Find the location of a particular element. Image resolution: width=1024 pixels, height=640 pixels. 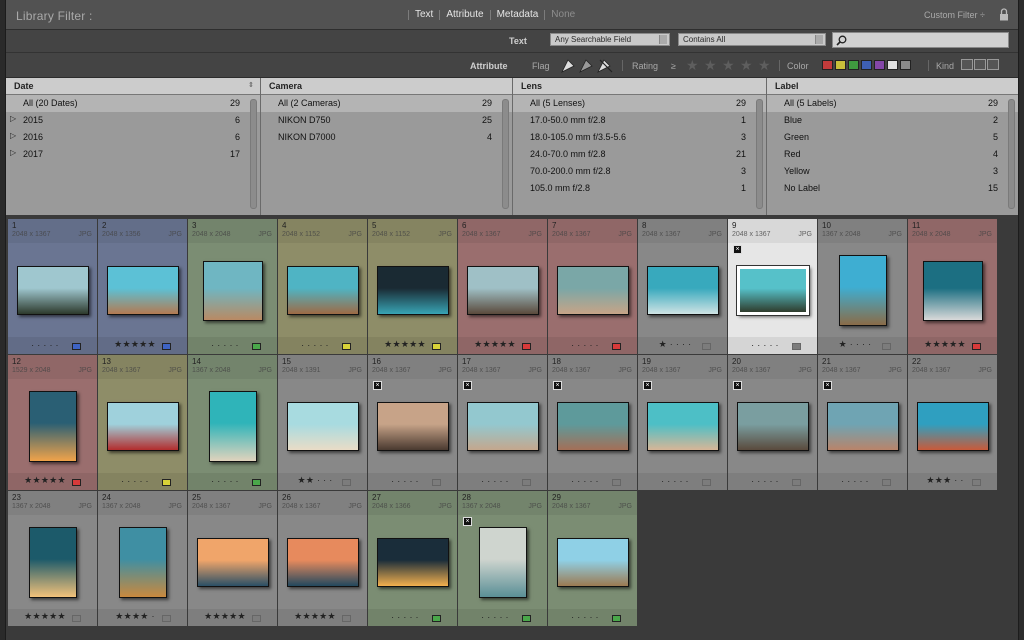

rating-star-5: ★ is located at coordinates (764, 65).